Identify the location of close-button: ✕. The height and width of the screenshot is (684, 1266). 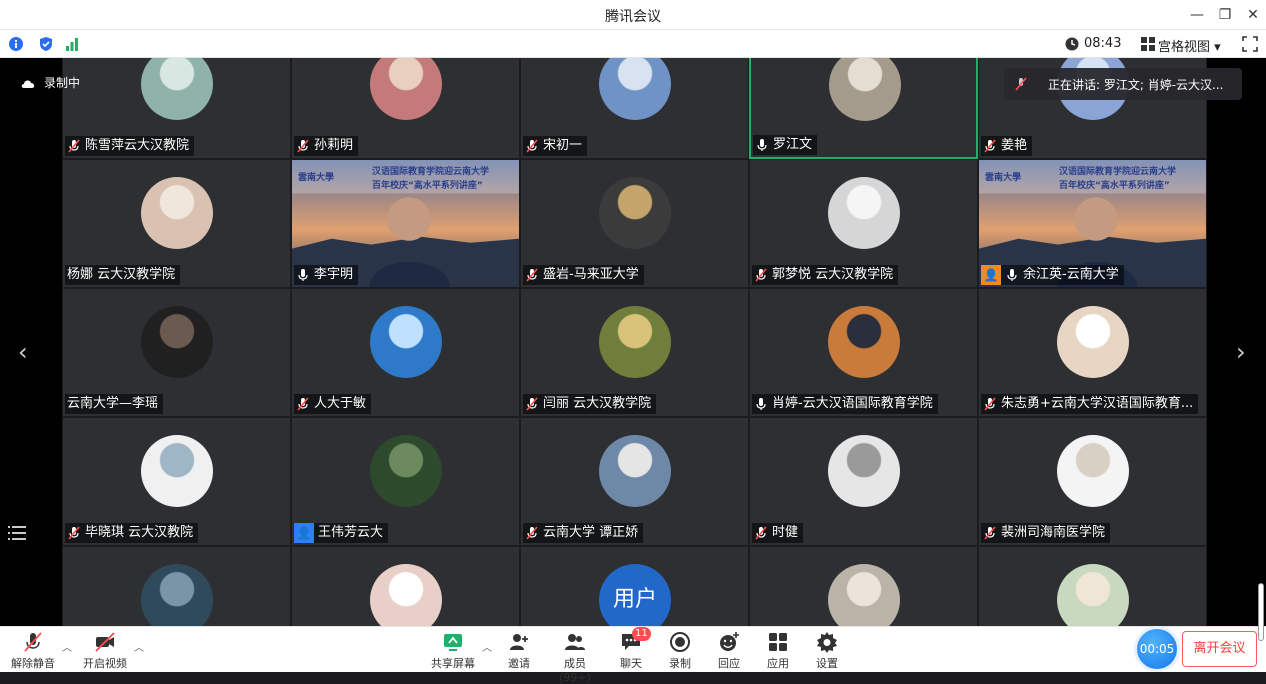
(1253, 15).